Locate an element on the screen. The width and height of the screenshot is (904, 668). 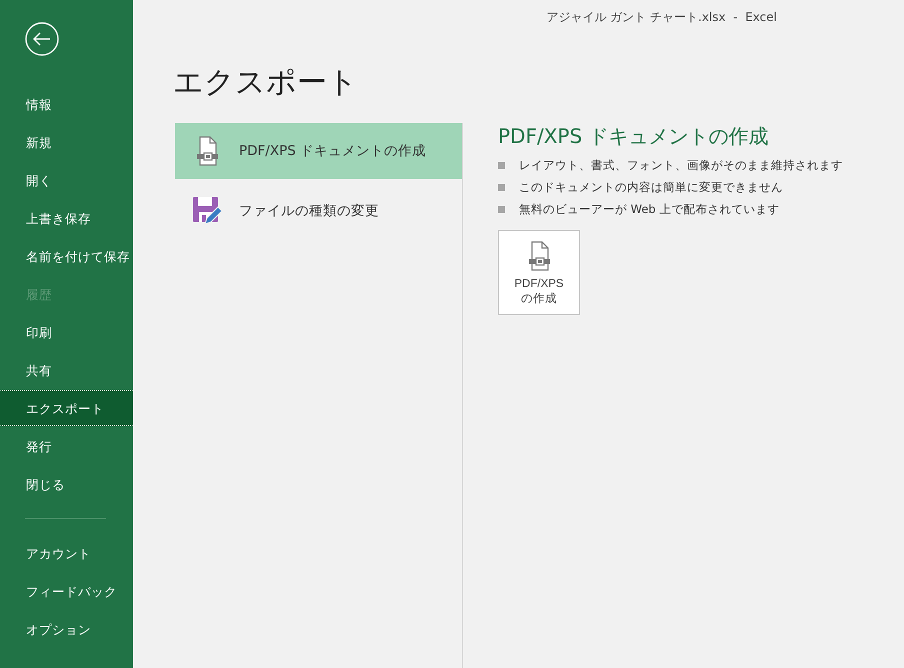
floppy-pencil-icon is located at coordinates (207, 211).